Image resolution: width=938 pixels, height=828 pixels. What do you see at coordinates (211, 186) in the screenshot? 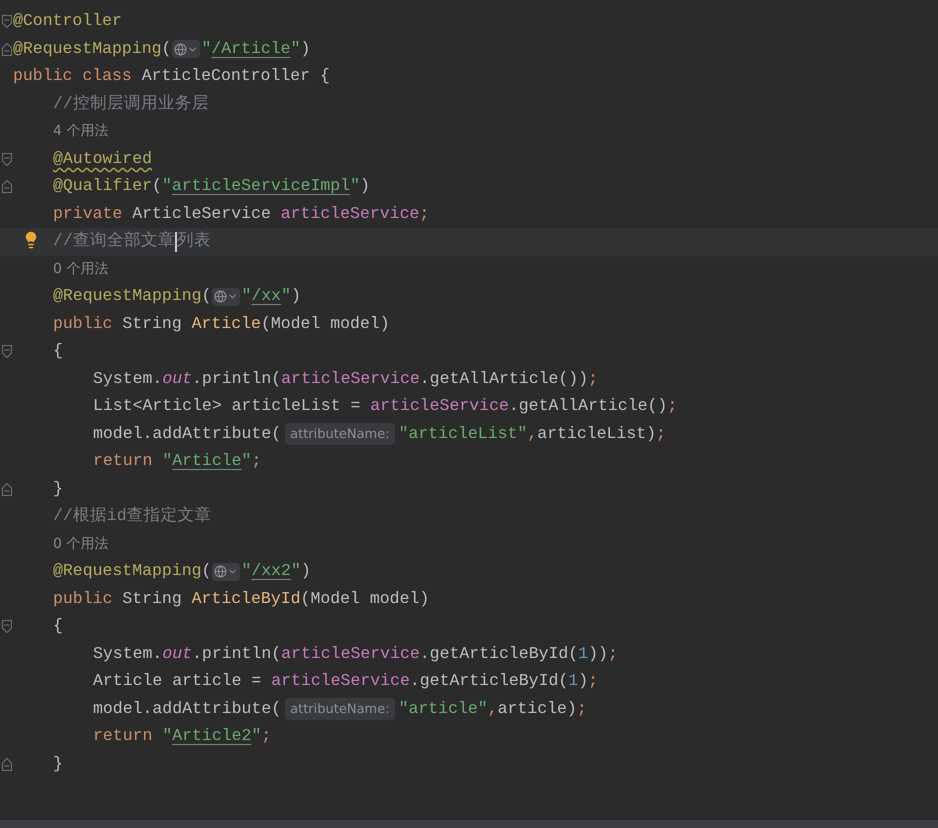
I see `code-text: @Qualifier("articleServiceImpl")` at bounding box center [211, 186].